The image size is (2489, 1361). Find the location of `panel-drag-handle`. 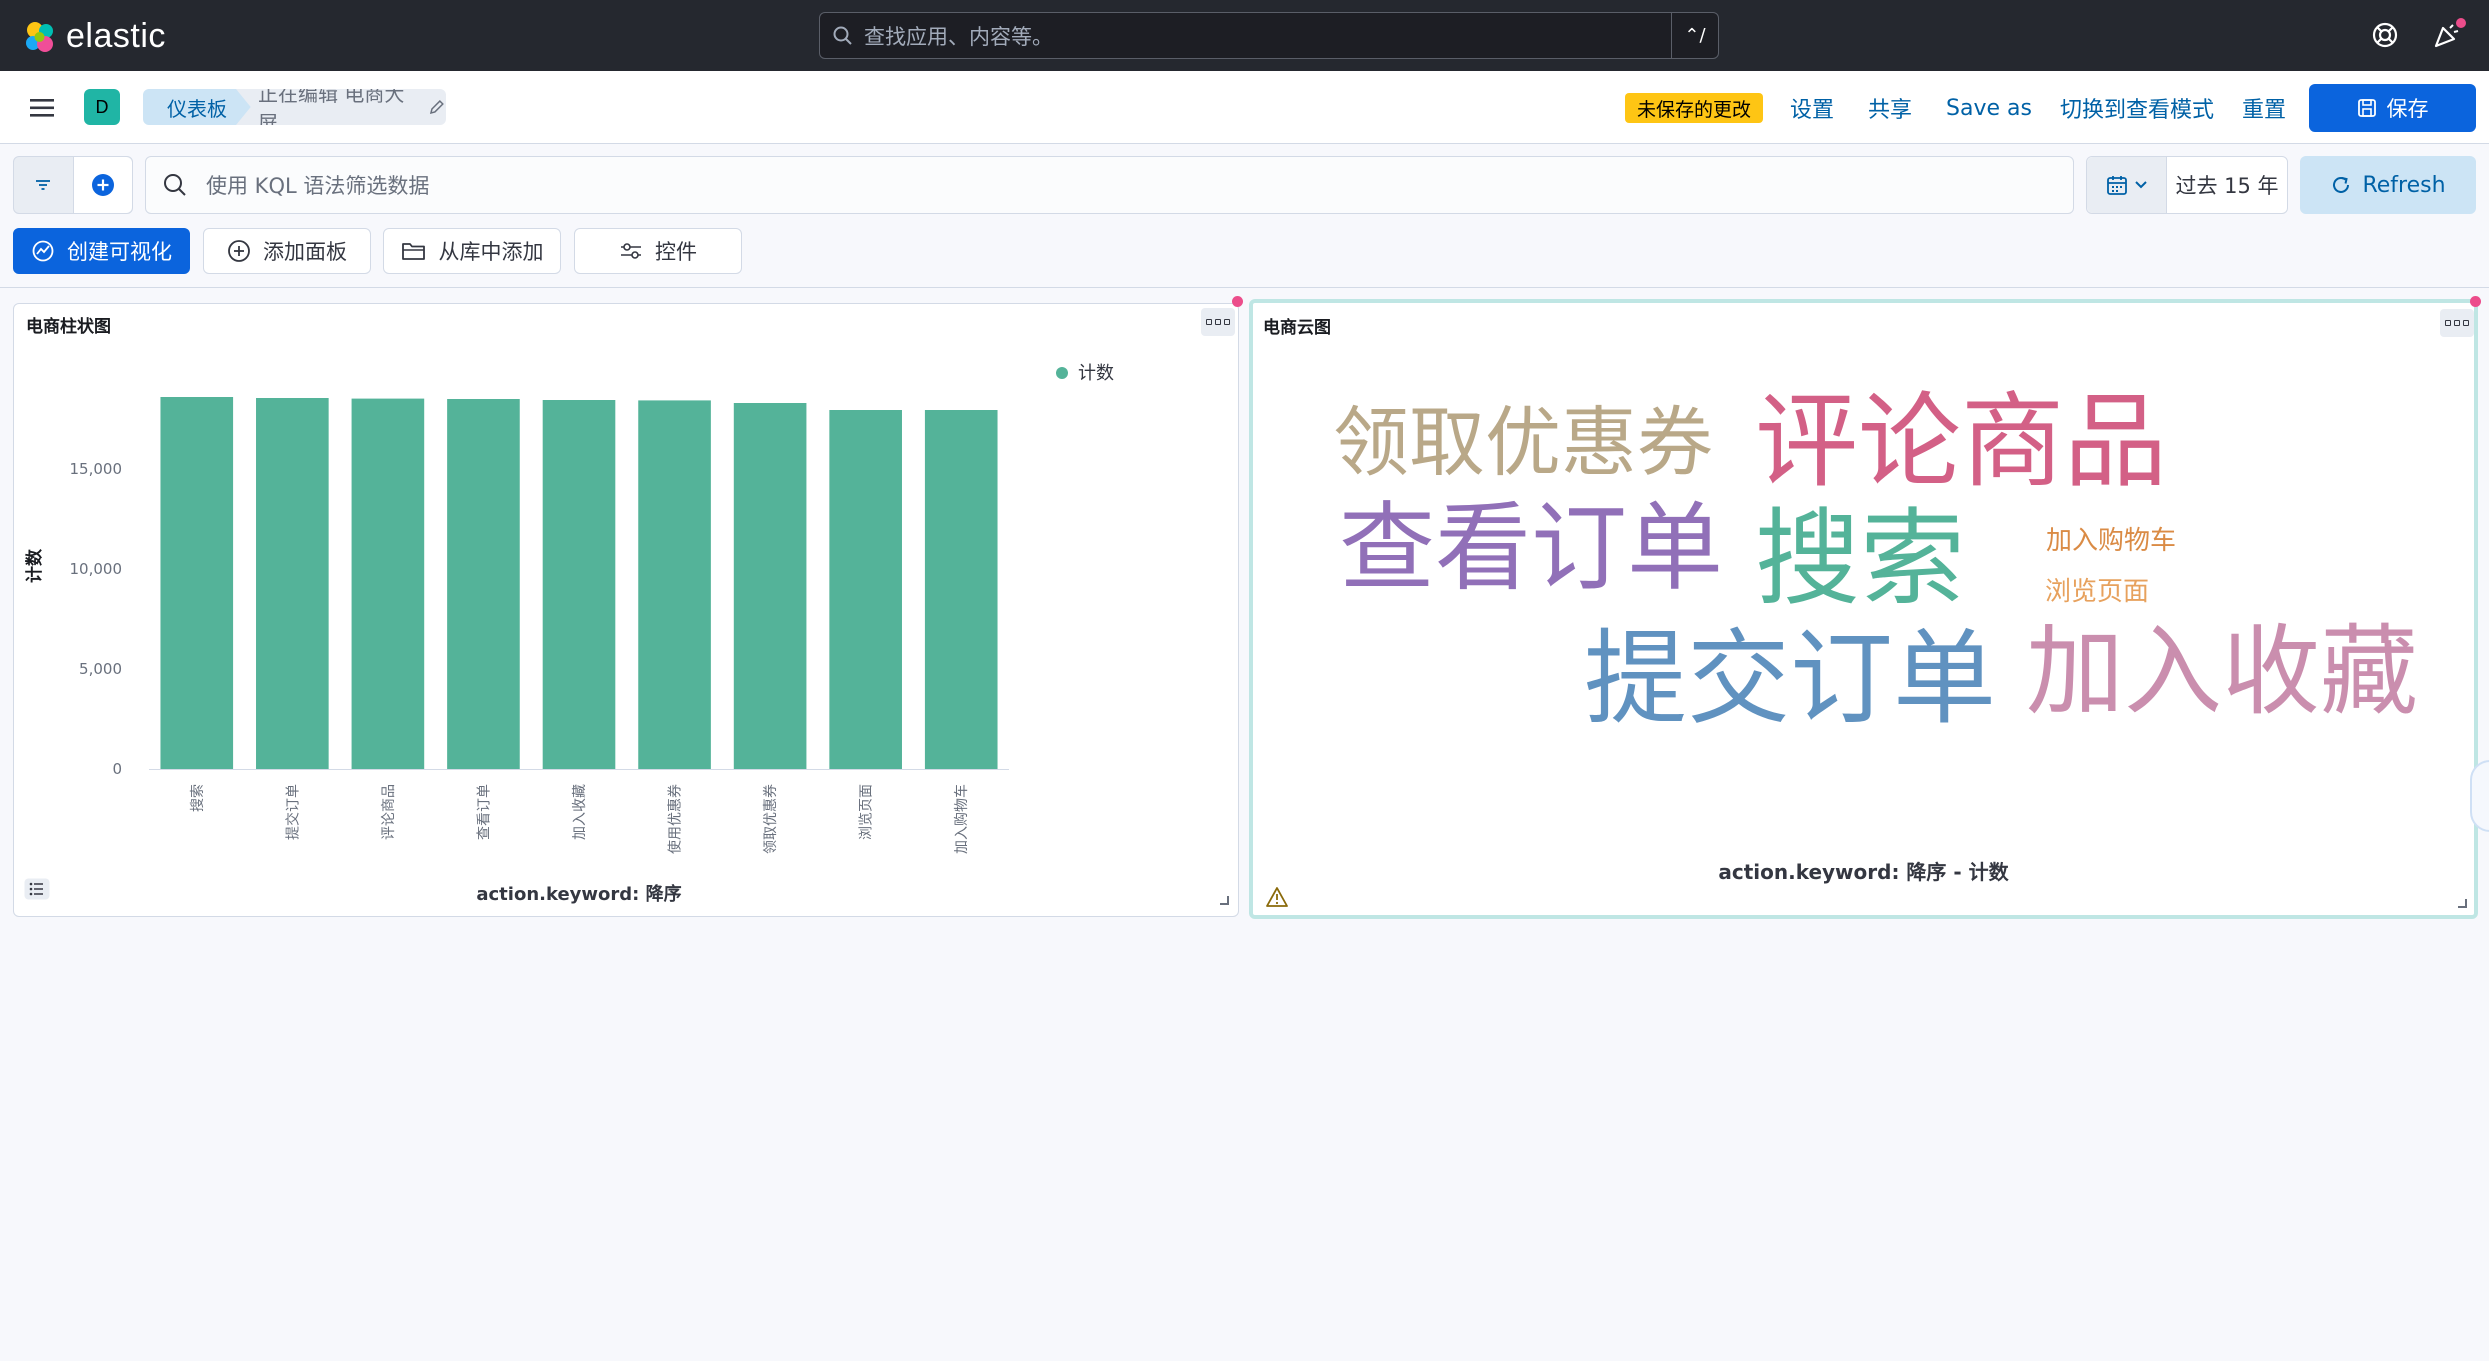

panel-drag-handle is located at coordinates (2479, 796).